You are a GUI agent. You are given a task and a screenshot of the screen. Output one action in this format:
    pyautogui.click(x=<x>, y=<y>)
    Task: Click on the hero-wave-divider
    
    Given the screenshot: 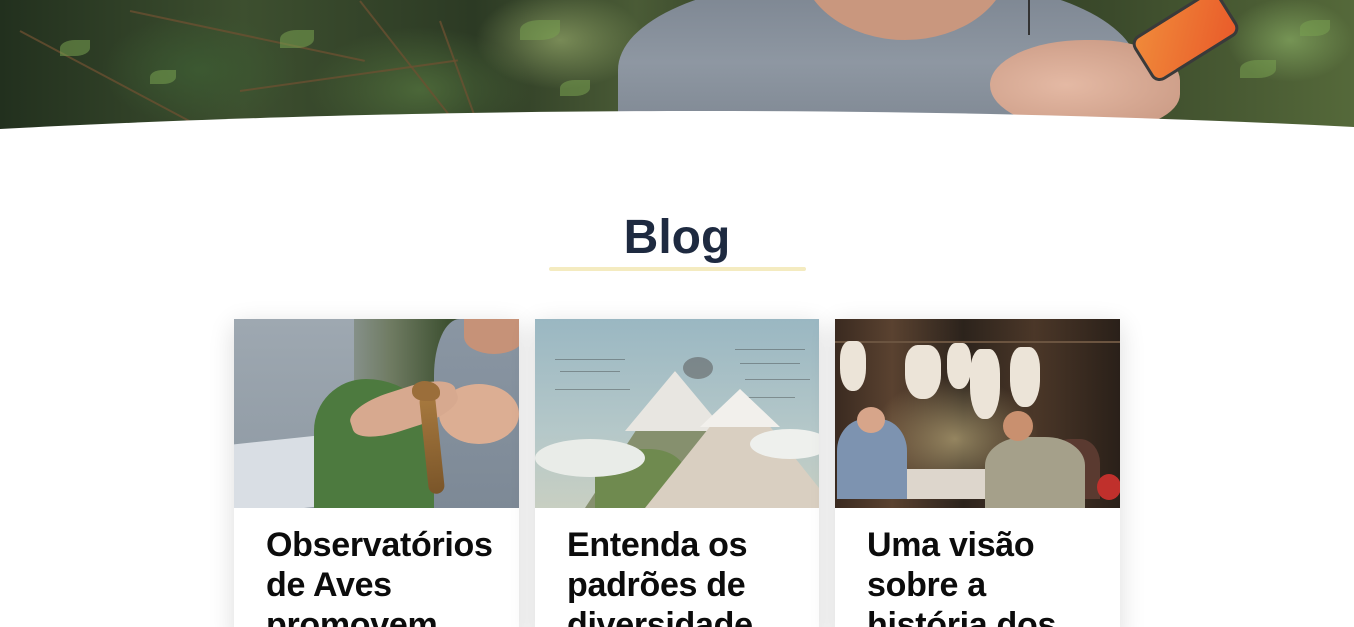 What is the action you would take?
    pyautogui.click(x=677, y=127)
    